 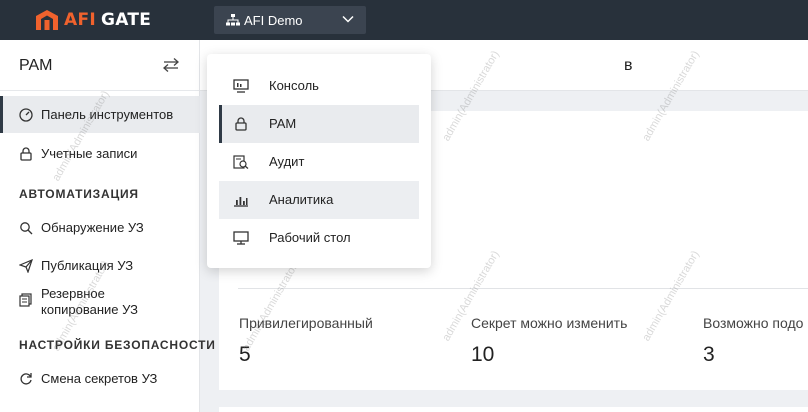 I want to click on top-bar: AFI GATE AFI Demo, so click(x=404, y=20).